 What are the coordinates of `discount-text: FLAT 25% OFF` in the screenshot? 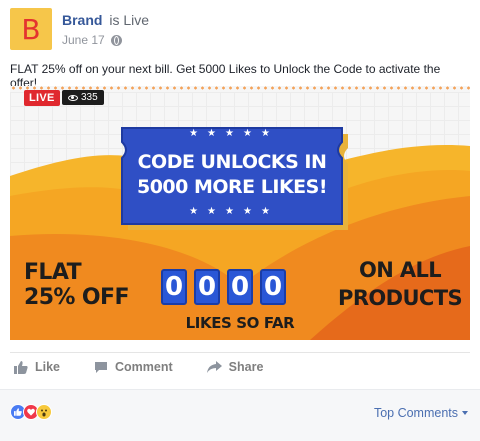 It's located at (76, 285).